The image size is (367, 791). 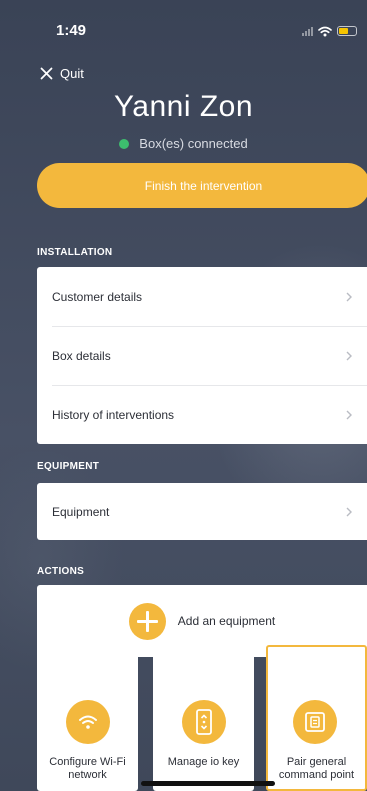 I want to click on quit-label: Quit, so click(x=72, y=73).